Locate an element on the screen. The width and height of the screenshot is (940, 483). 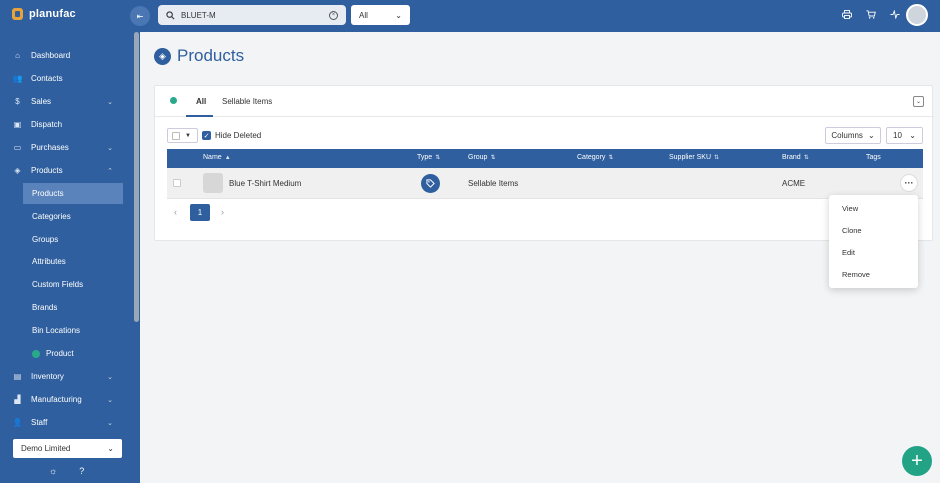
header-label: Brand is located at coordinates (791, 157).